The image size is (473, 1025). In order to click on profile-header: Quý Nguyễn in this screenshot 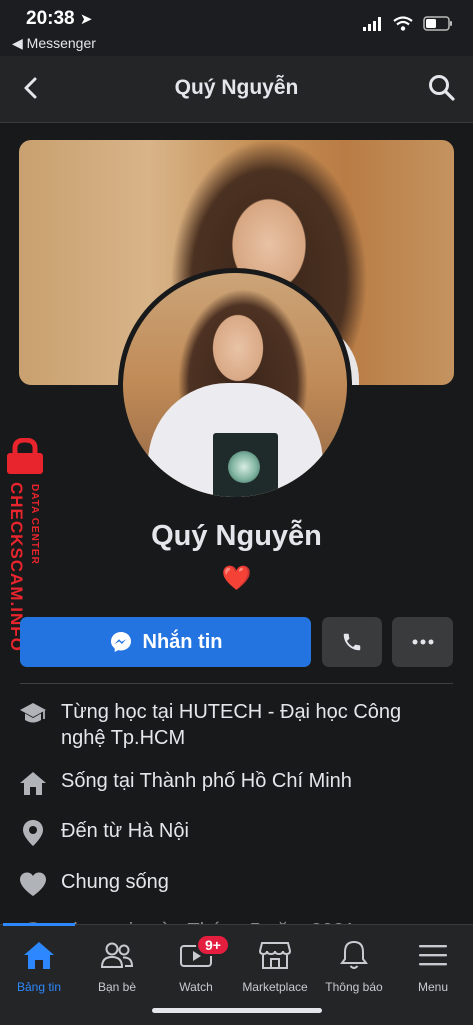, I will do `click(236, 89)`.